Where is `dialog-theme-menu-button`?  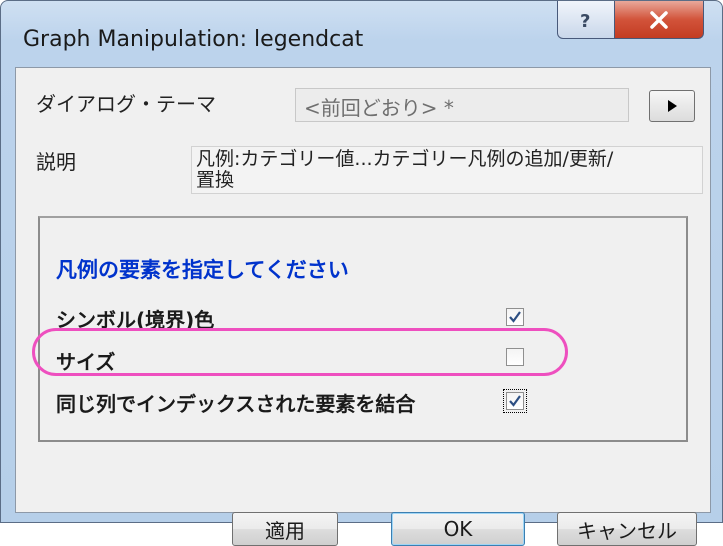 dialog-theme-menu-button is located at coordinates (672, 106).